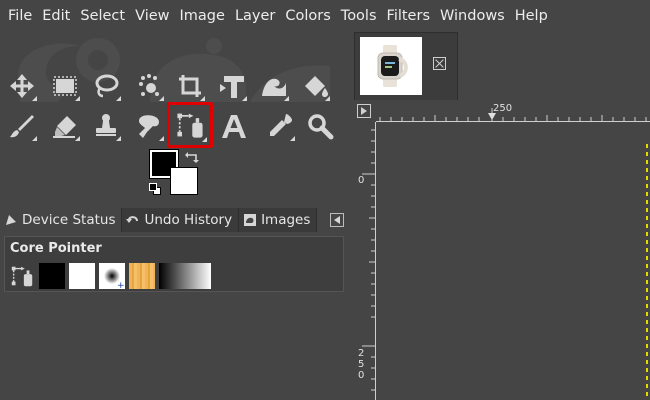  I want to click on zoom-icon, so click(321, 127).